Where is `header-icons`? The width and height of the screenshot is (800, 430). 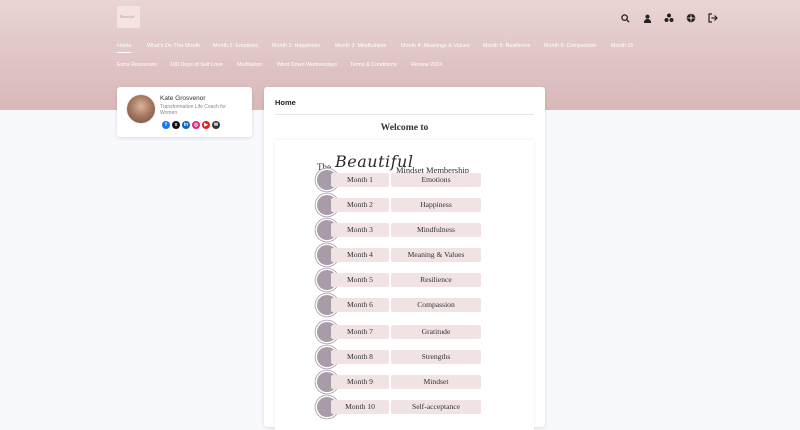 header-icons is located at coordinates (669, 18).